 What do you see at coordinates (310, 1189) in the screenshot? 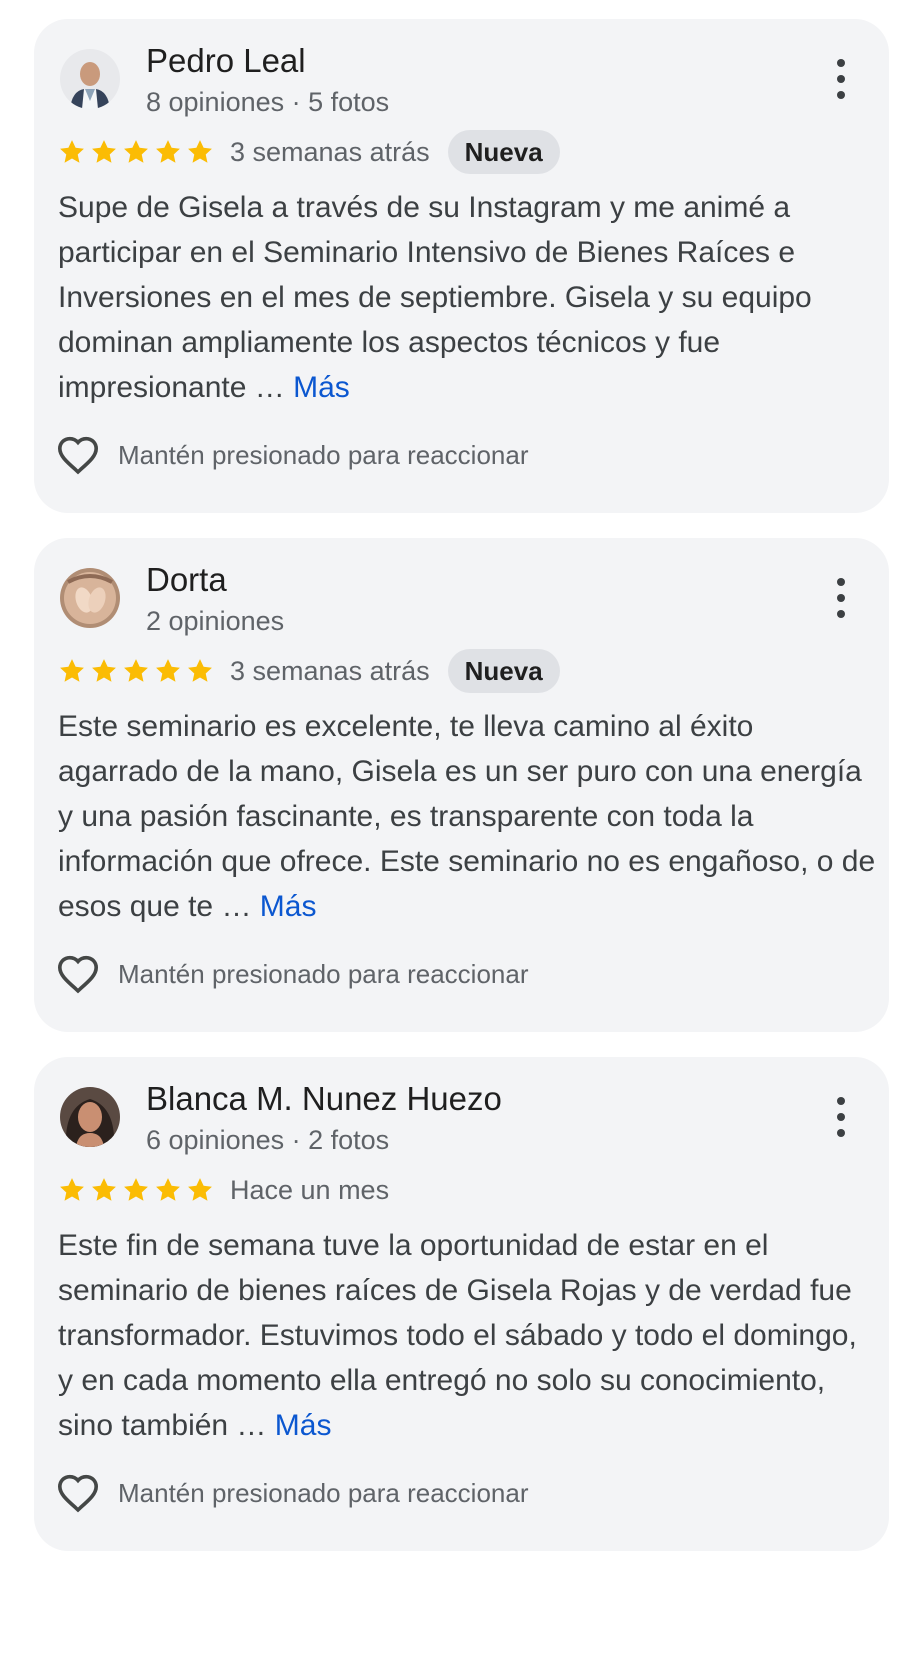
I see `review-date: Hace un mes` at bounding box center [310, 1189].